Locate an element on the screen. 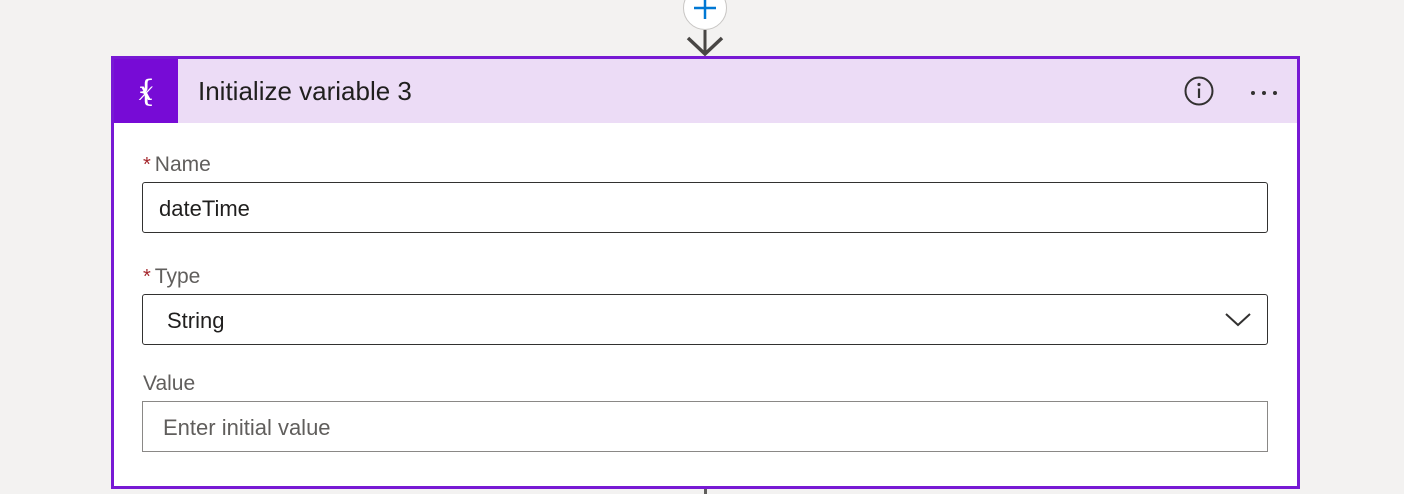  type-dropdown-value: String is located at coordinates (196, 320).